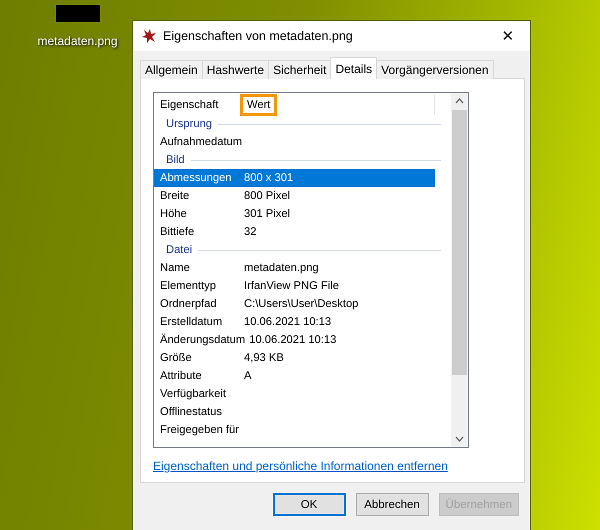 The image size is (600, 530). What do you see at coordinates (294, 412) in the screenshot?
I see `property-row: Offlinestatus` at bounding box center [294, 412].